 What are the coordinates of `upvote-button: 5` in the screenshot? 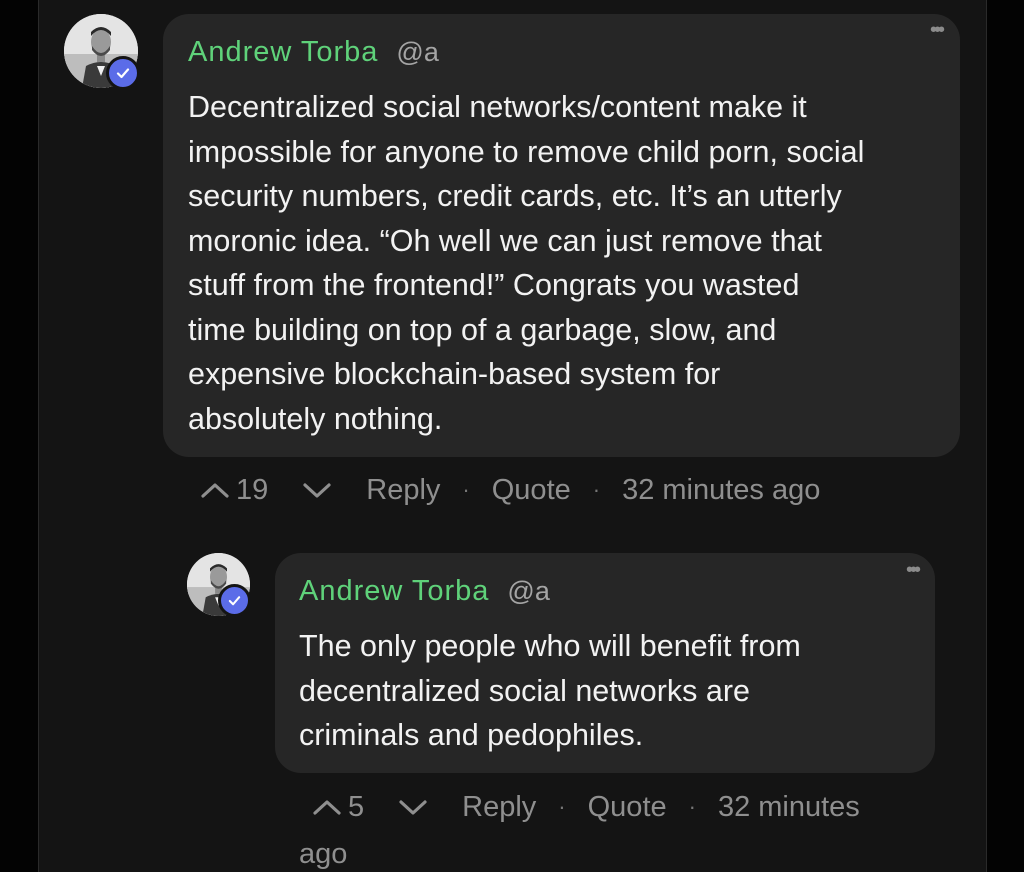 It's located at (338, 807).